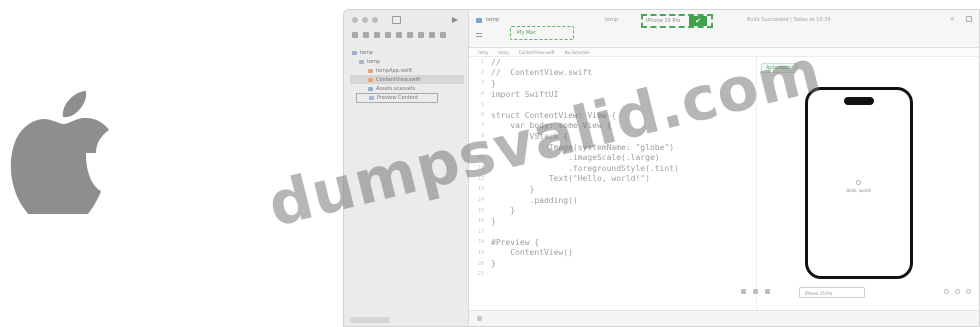  I want to click on selectable-mode-icon, so click(755, 291).